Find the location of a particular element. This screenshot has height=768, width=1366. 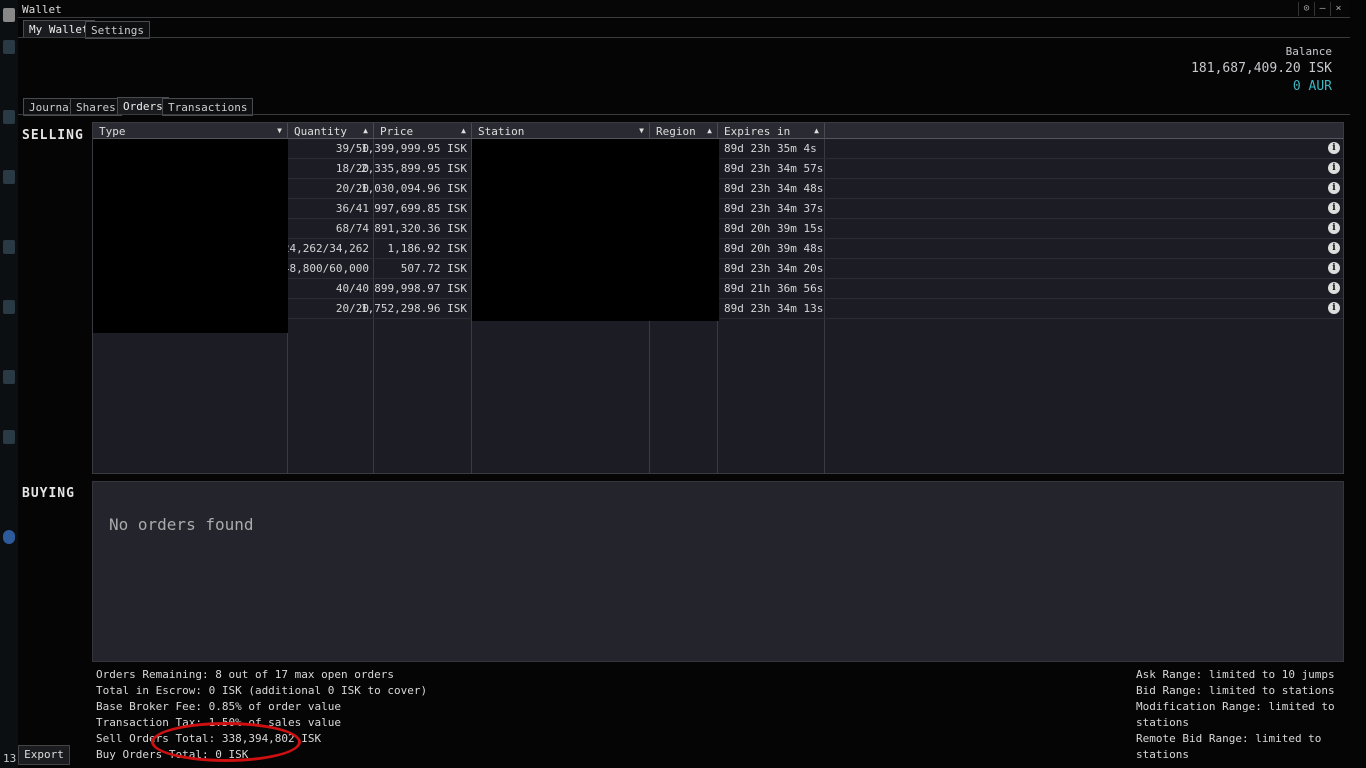

column-header-region: Region ▲ is located at coordinates (684, 131).